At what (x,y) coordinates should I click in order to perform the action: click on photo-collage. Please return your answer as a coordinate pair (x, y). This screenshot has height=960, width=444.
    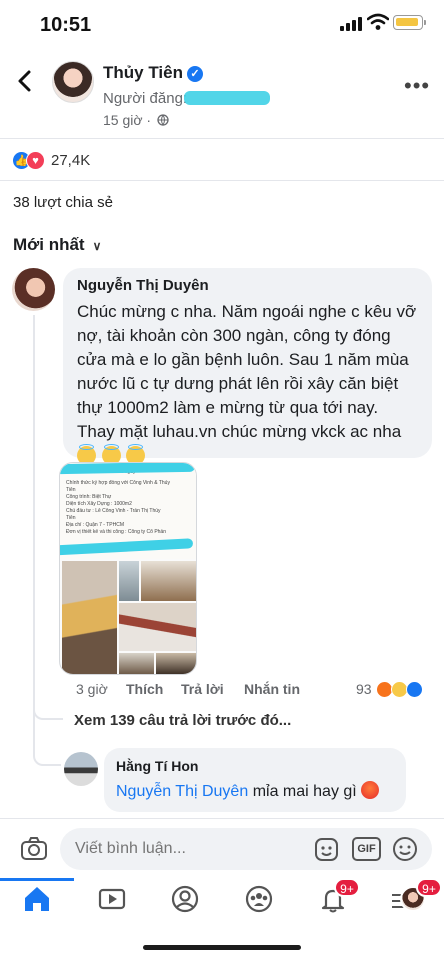
    Looking at the image, I should click on (129, 617).